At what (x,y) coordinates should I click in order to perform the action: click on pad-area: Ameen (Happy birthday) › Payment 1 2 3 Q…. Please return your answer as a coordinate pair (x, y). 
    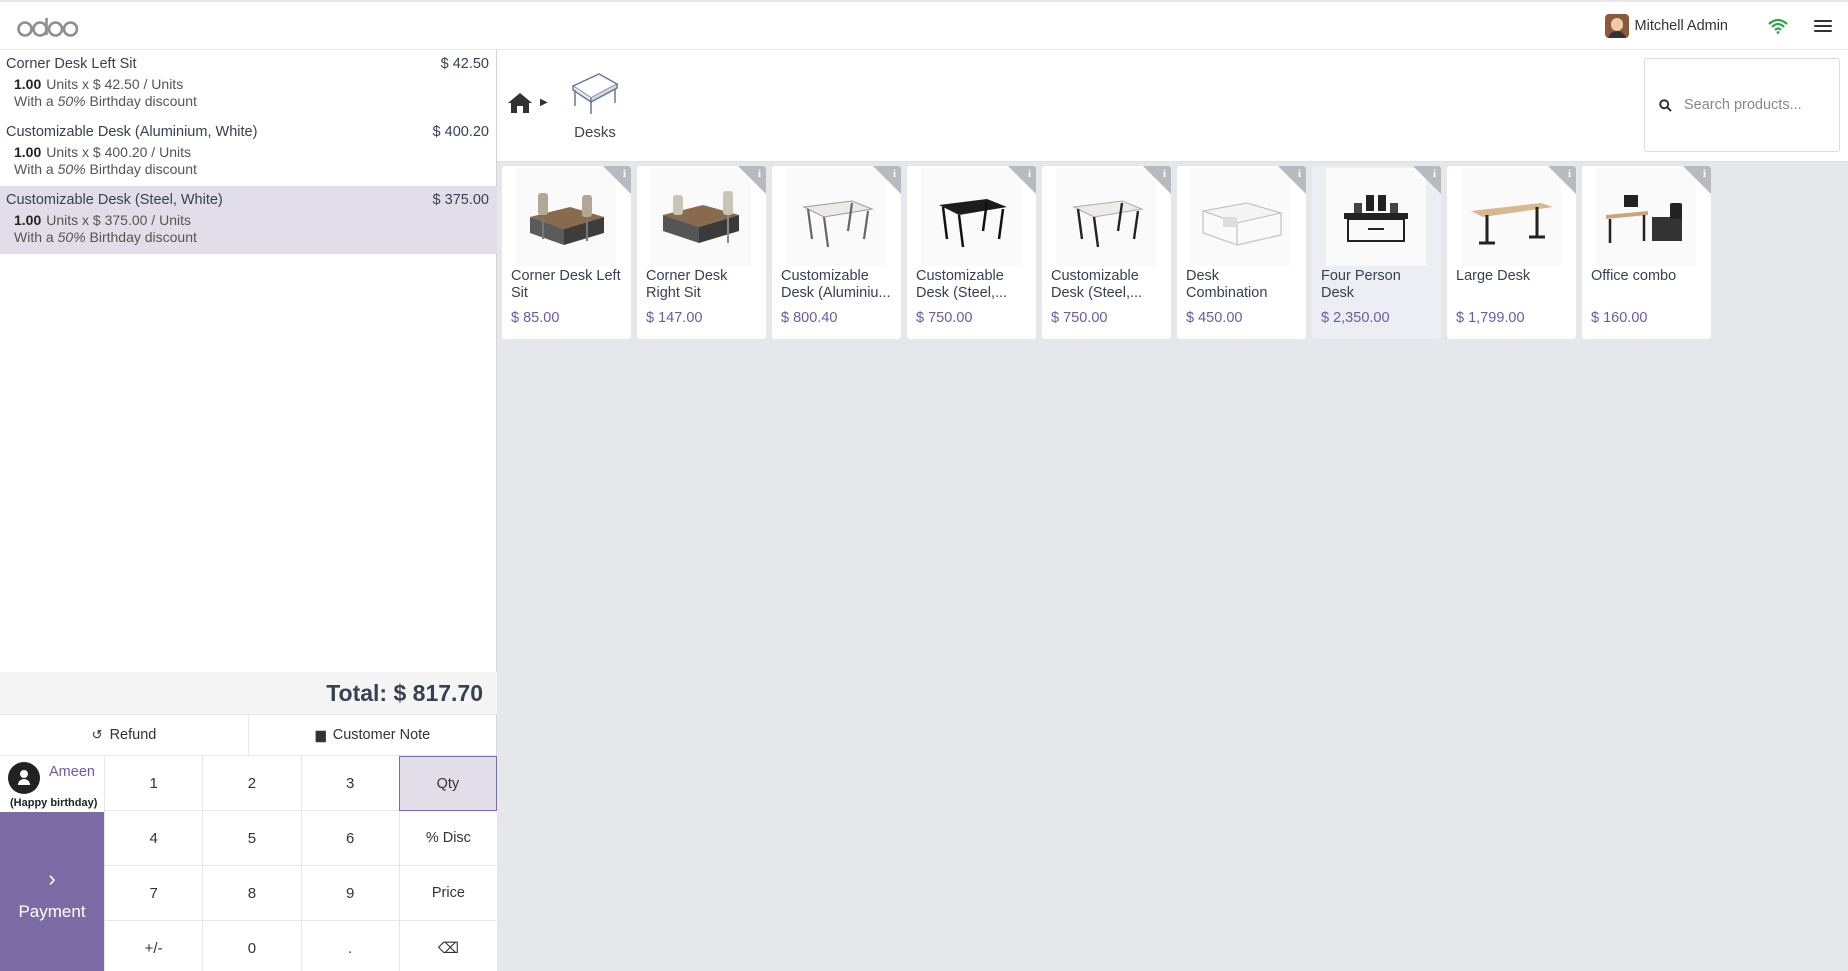
    Looking at the image, I should click on (248, 863).